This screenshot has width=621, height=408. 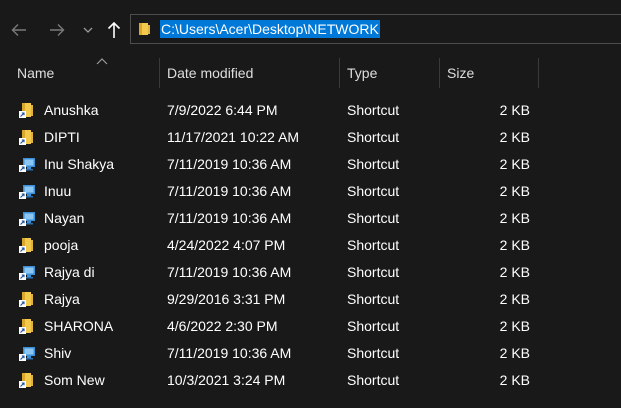 I want to click on chevron-down-icon, so click(x=88, y=30).